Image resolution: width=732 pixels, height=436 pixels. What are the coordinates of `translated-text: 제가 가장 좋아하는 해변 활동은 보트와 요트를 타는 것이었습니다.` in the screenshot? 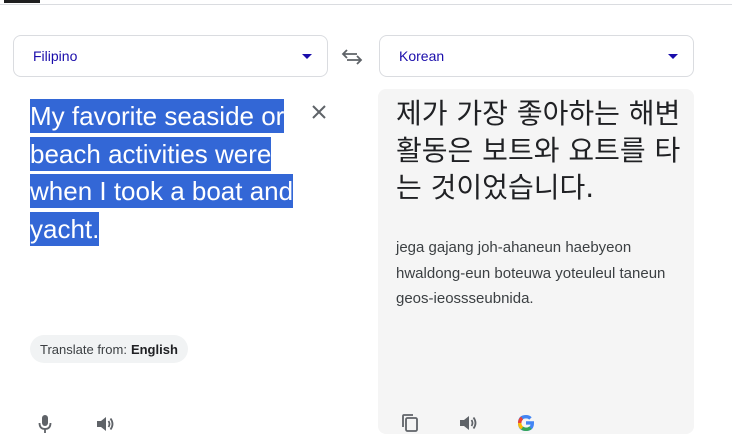 It's located at (538, 150).